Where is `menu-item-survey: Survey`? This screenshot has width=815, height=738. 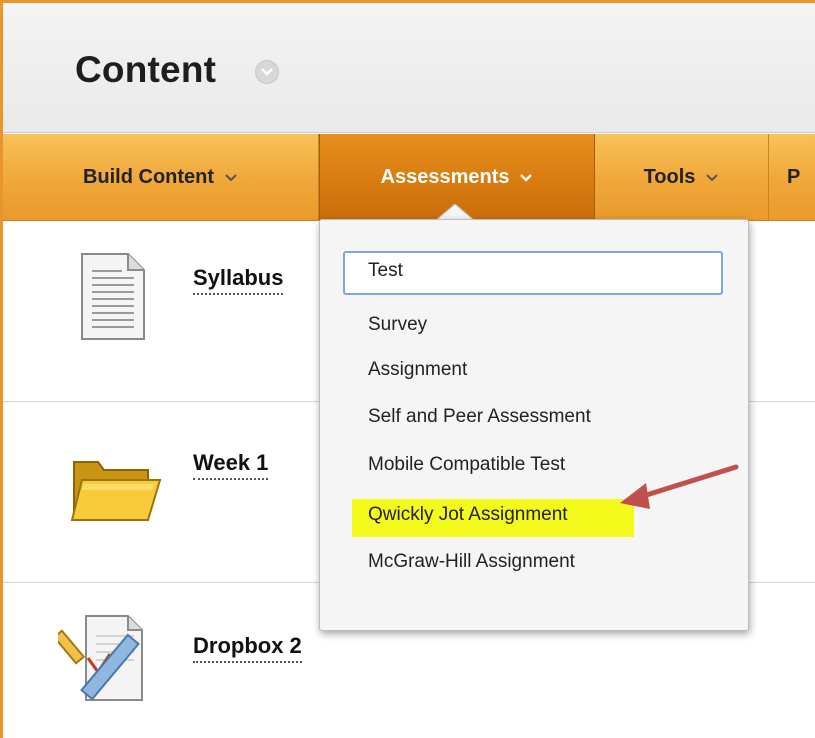
menu-item-survey: Survey is located at coordinates (397, 325).